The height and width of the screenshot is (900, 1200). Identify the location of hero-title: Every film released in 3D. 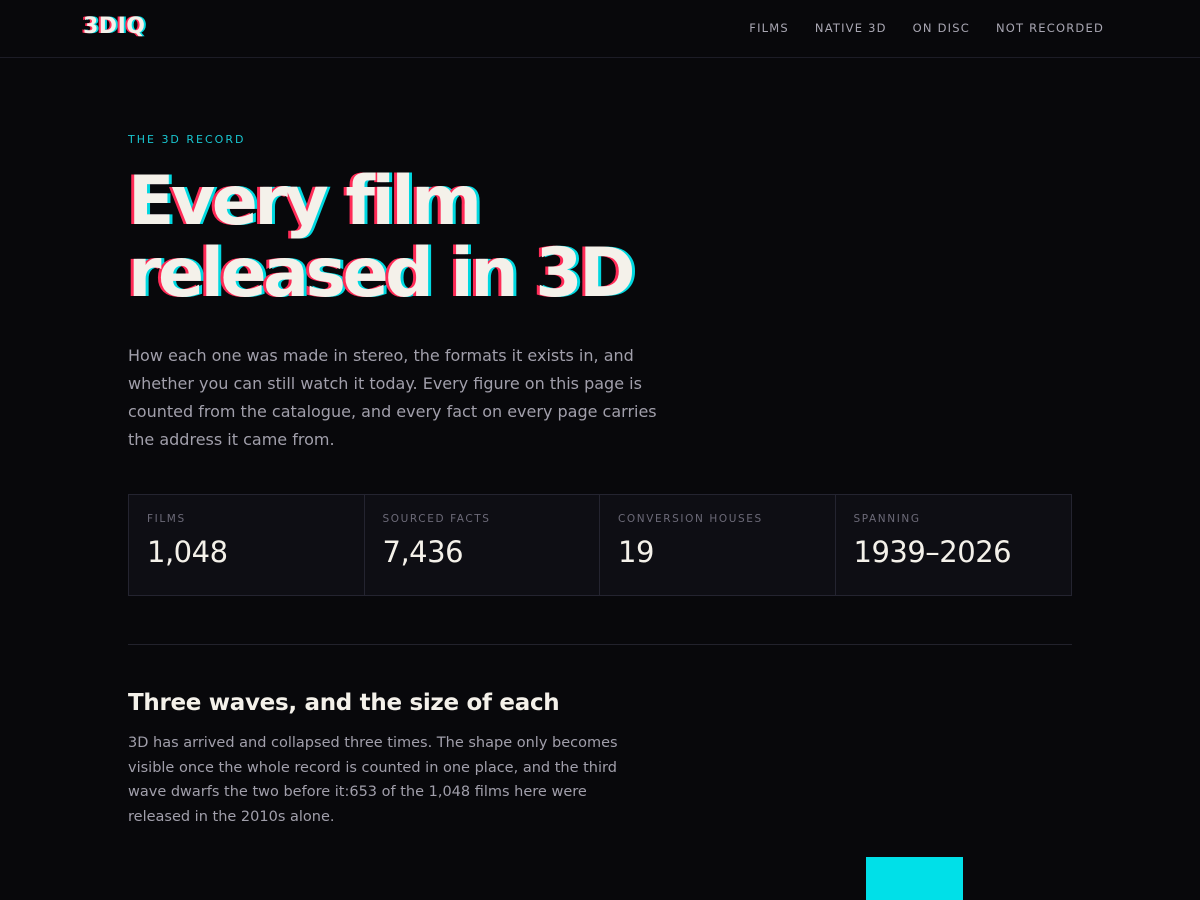
(438, 238).